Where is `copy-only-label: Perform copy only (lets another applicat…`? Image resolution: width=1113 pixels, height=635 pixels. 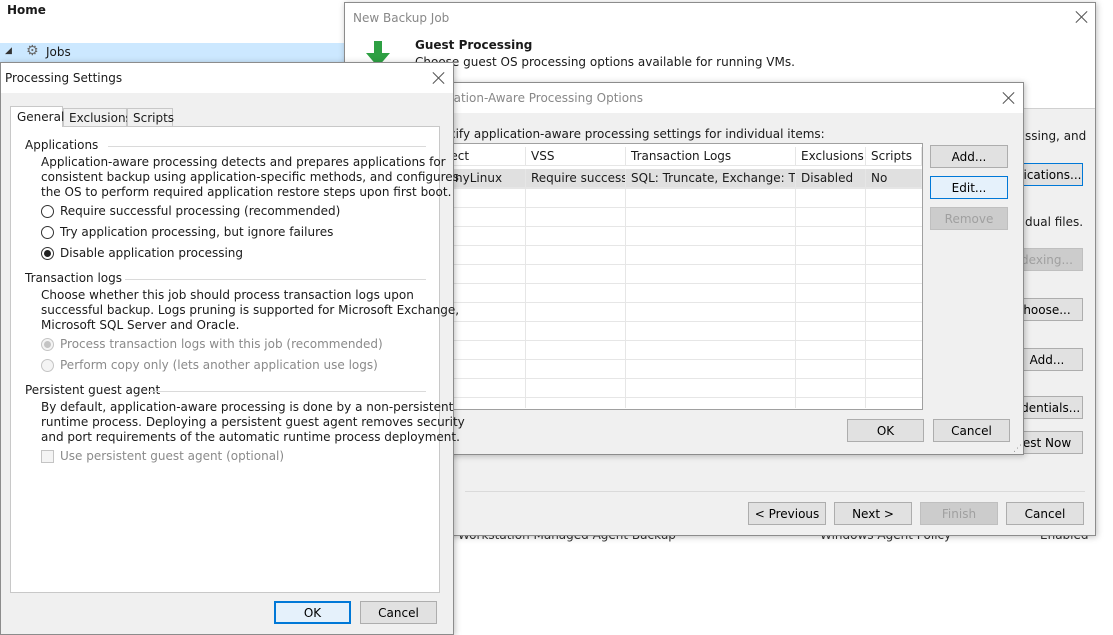
copy-only-label: Perform copy only (lets another applicat… is located at coordinates (219, 365).